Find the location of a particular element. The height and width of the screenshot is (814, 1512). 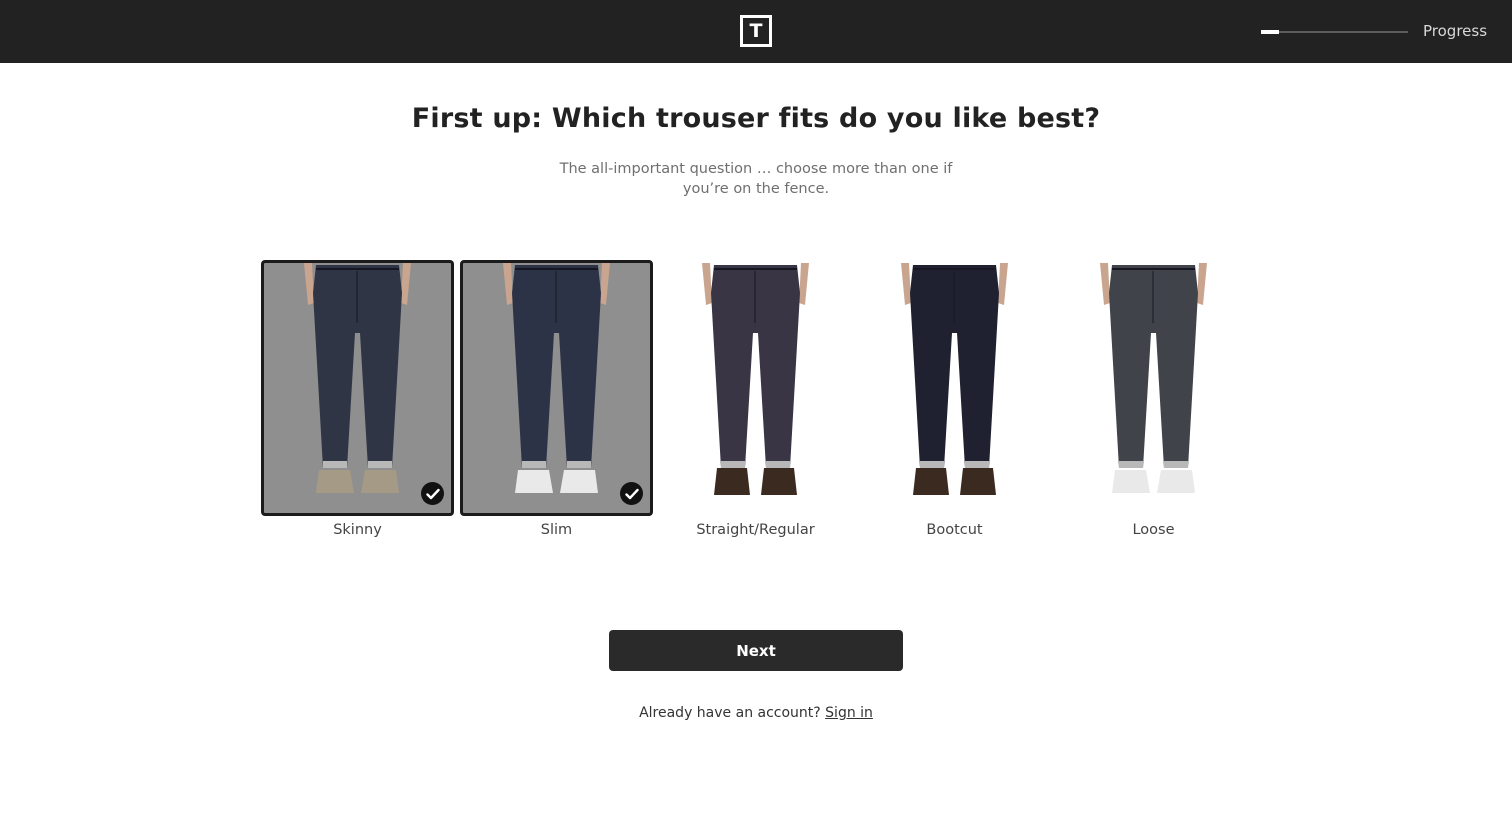

fit-option-1: Slim is located at coordinates (556, 399).